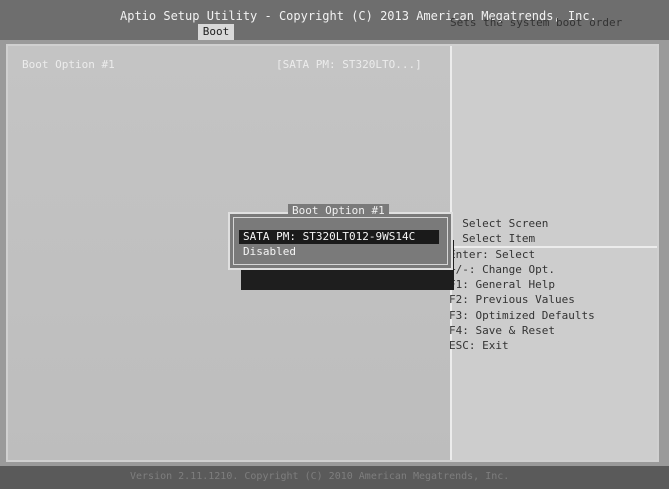  I want to click on popup-option-sata: SATA PM: ST320LT012-9WS14C, so click(339, 237).